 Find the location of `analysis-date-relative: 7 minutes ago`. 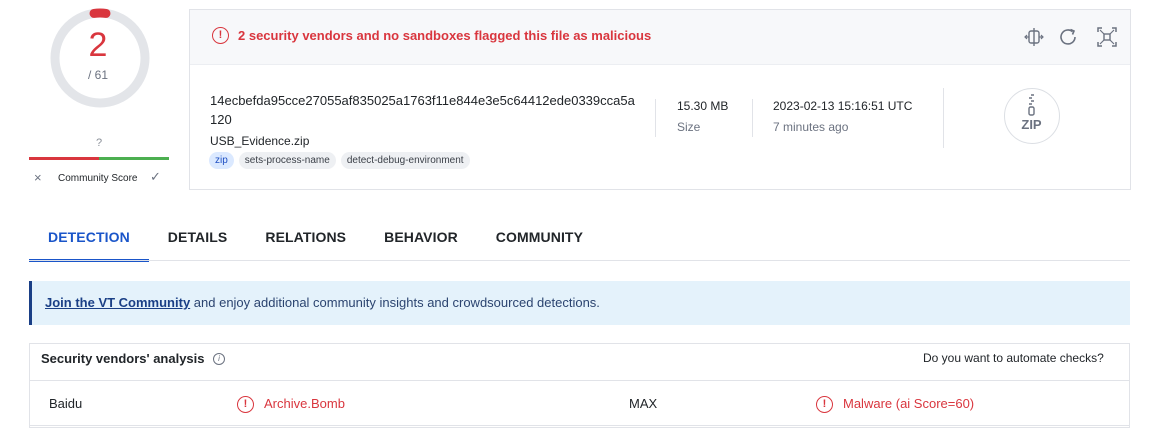

analysis-date-relative: 7 minutes ago is located at coordinates (811, 127).